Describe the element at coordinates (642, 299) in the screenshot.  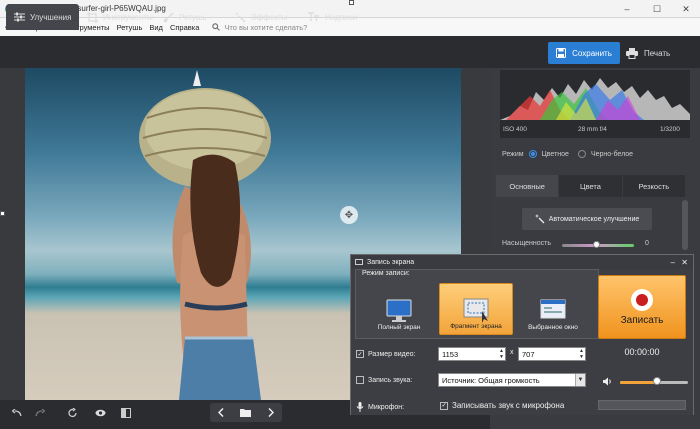
I see `record-dot-icon` at that location.